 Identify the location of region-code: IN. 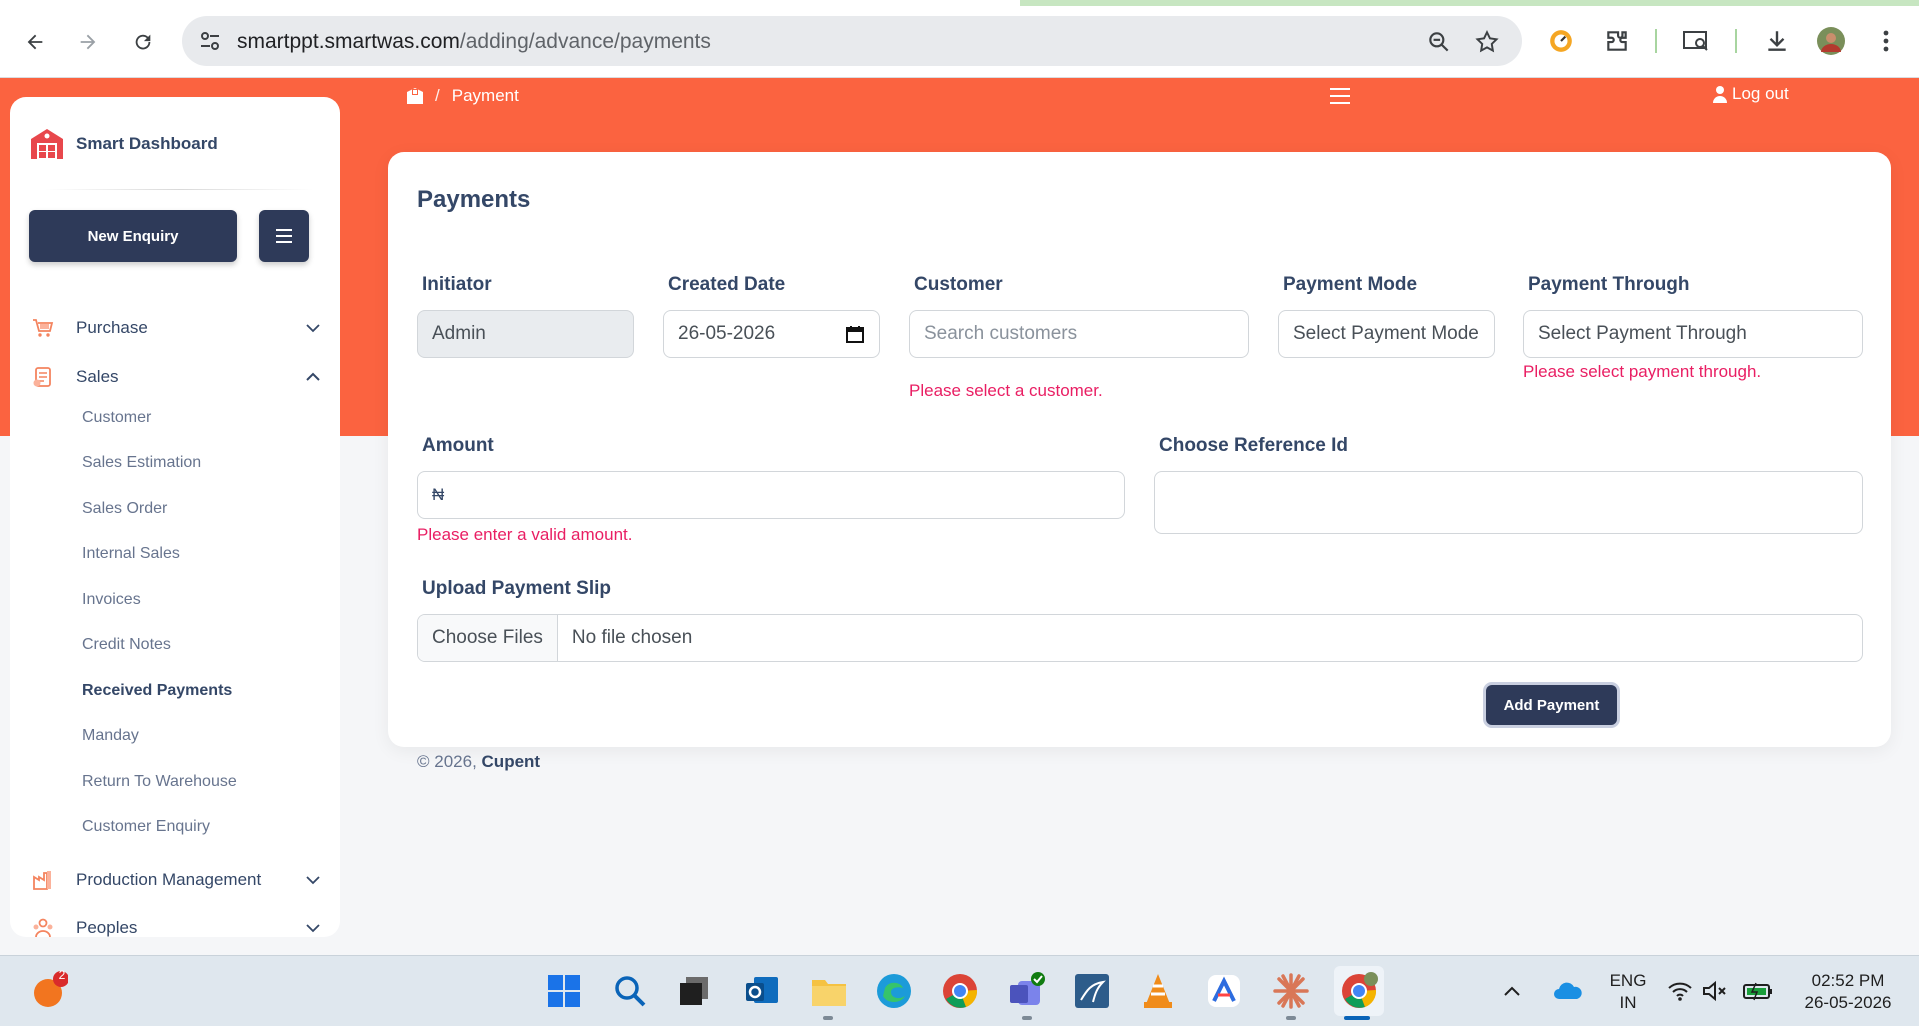
(1628, 1002).